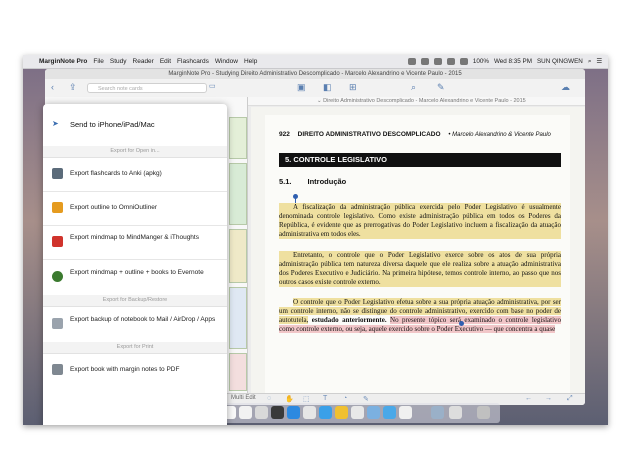 The width and height of the screenshot is (630, 473). Describe the element at coordinates (413, 87) in the screenshot. I see `search-book-icon: ⌕` at that location.